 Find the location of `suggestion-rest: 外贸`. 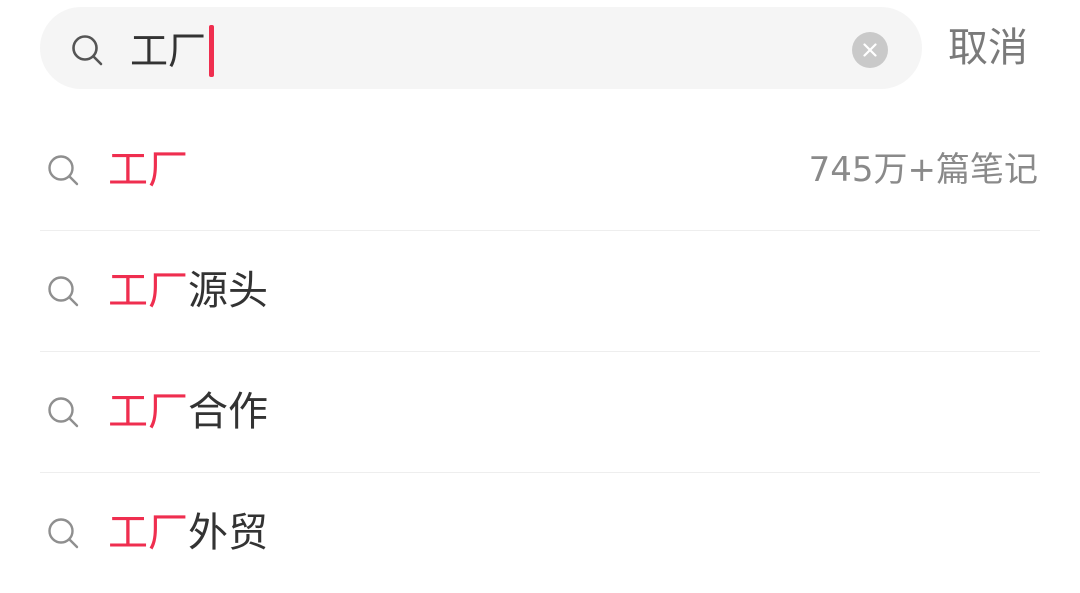

suggestion-rest: 外贸 is located at coordinates (228, 533).